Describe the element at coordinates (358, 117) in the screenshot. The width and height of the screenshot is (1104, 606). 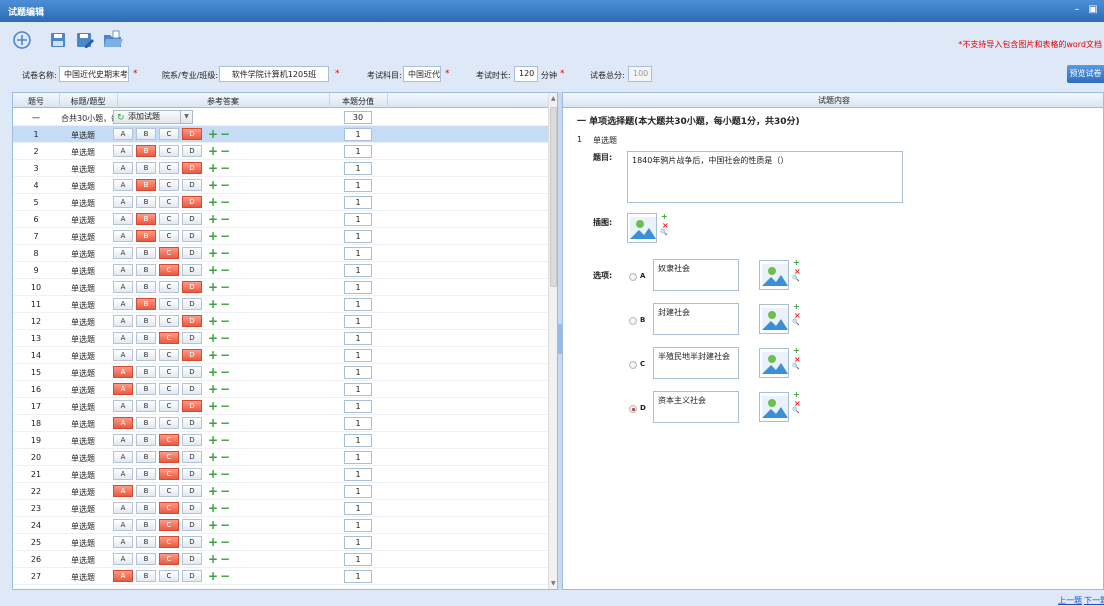
I see `section-score-input: 30` at that location.